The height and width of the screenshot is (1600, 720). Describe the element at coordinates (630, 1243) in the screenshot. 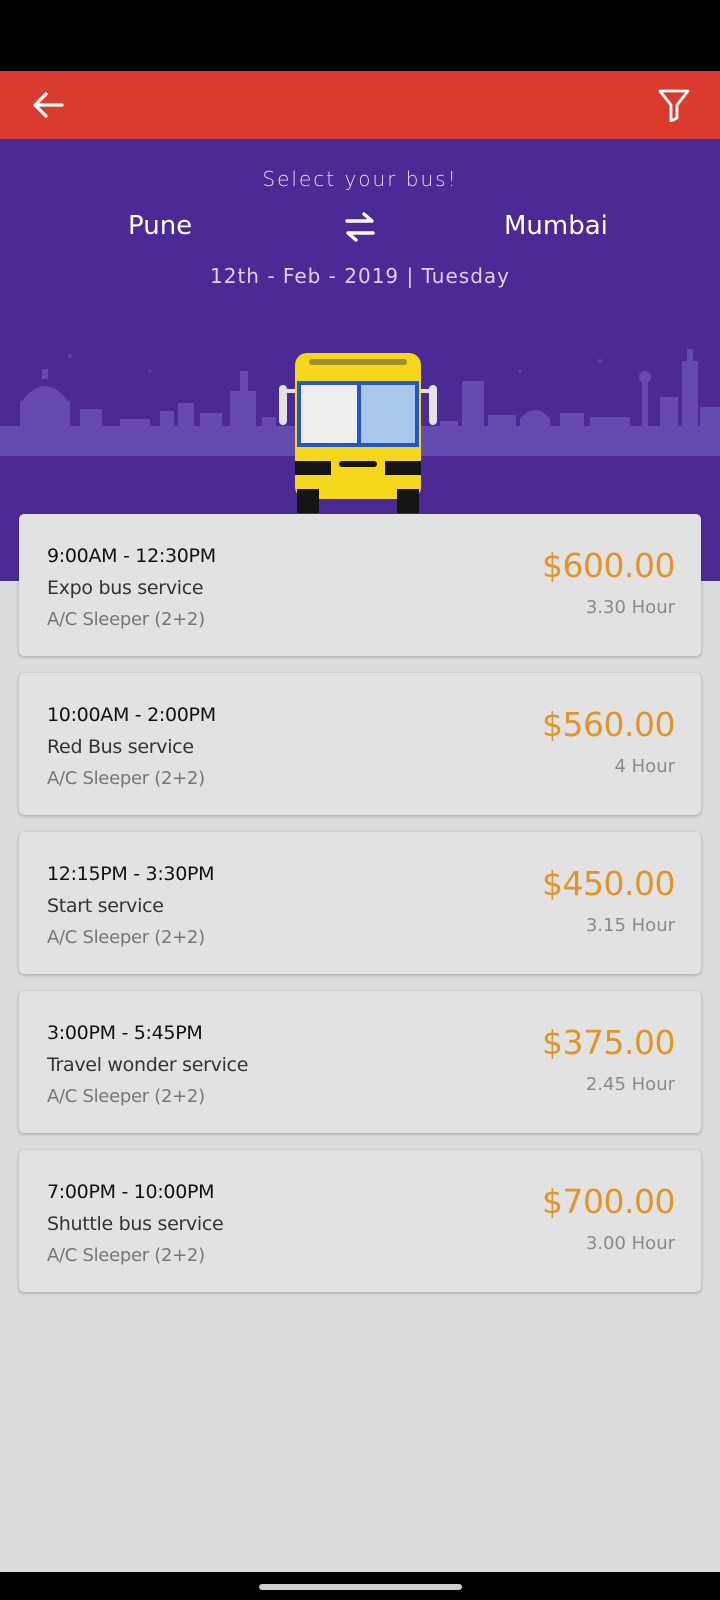

I see `bus-duration: 3.00 Hour` at that location.